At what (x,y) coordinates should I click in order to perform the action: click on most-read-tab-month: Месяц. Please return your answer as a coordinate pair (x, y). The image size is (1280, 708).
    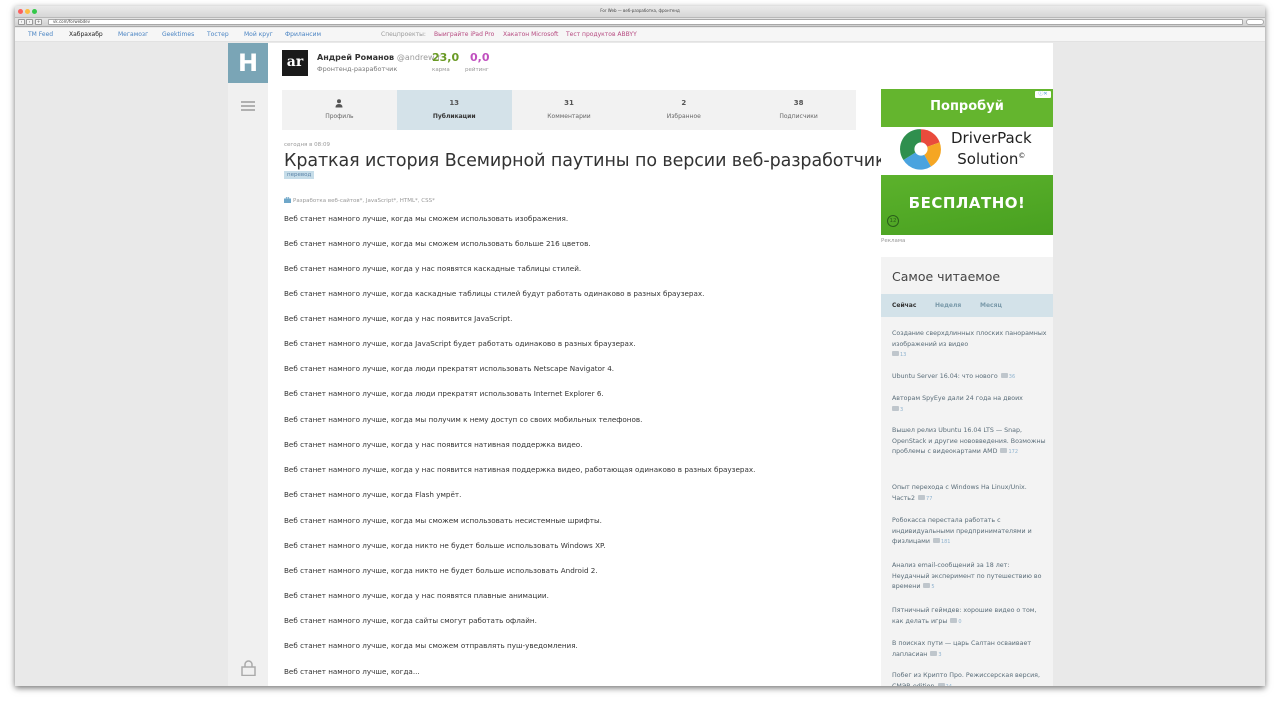
    Looking at the image, I should click on (991, 305).